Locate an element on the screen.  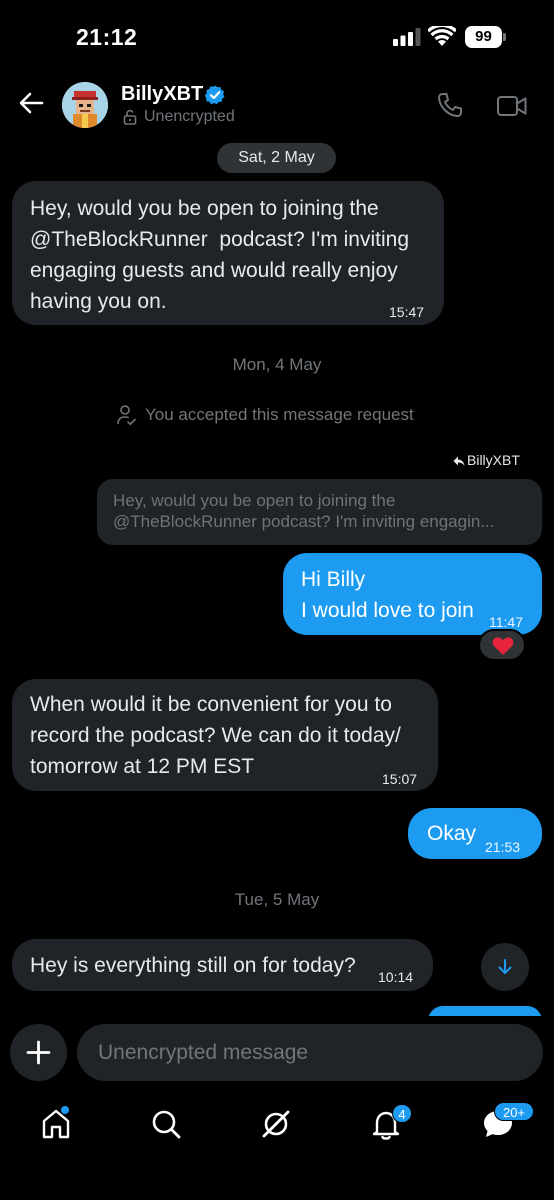
notifications-tab: 4 is located at coordinates (390, 1125).